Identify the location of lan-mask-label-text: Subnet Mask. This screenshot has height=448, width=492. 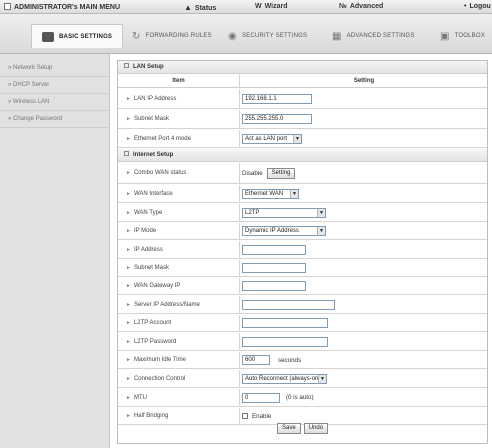
(151, 119).